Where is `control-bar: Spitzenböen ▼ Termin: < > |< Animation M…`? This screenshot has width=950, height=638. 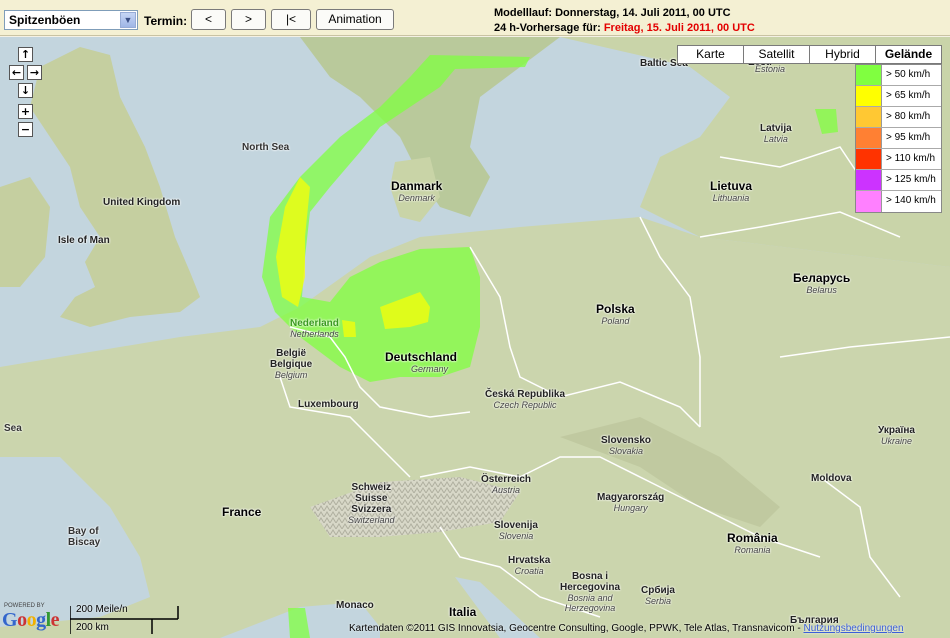 control-bar: Spitzenböen ▼ Termin: < > |< Animation M… is located at coordinates (475, 18).